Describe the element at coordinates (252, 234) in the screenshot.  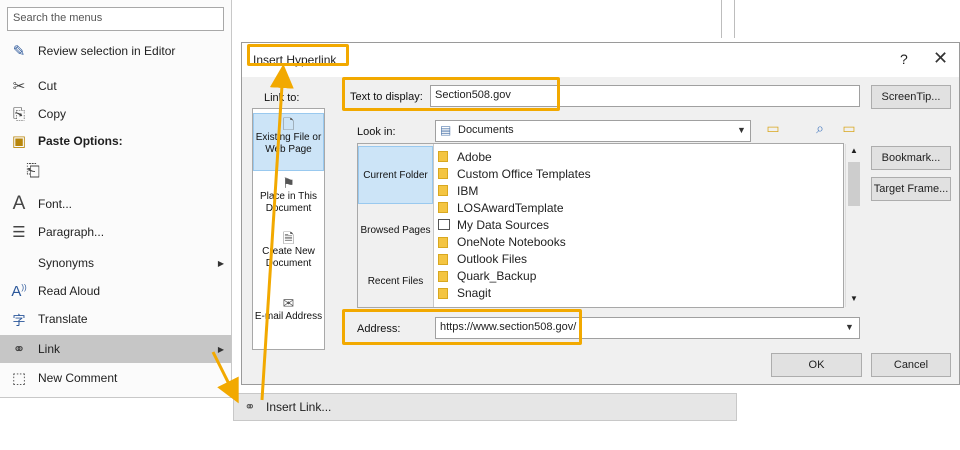
I see `annotation-arrows` at that location.